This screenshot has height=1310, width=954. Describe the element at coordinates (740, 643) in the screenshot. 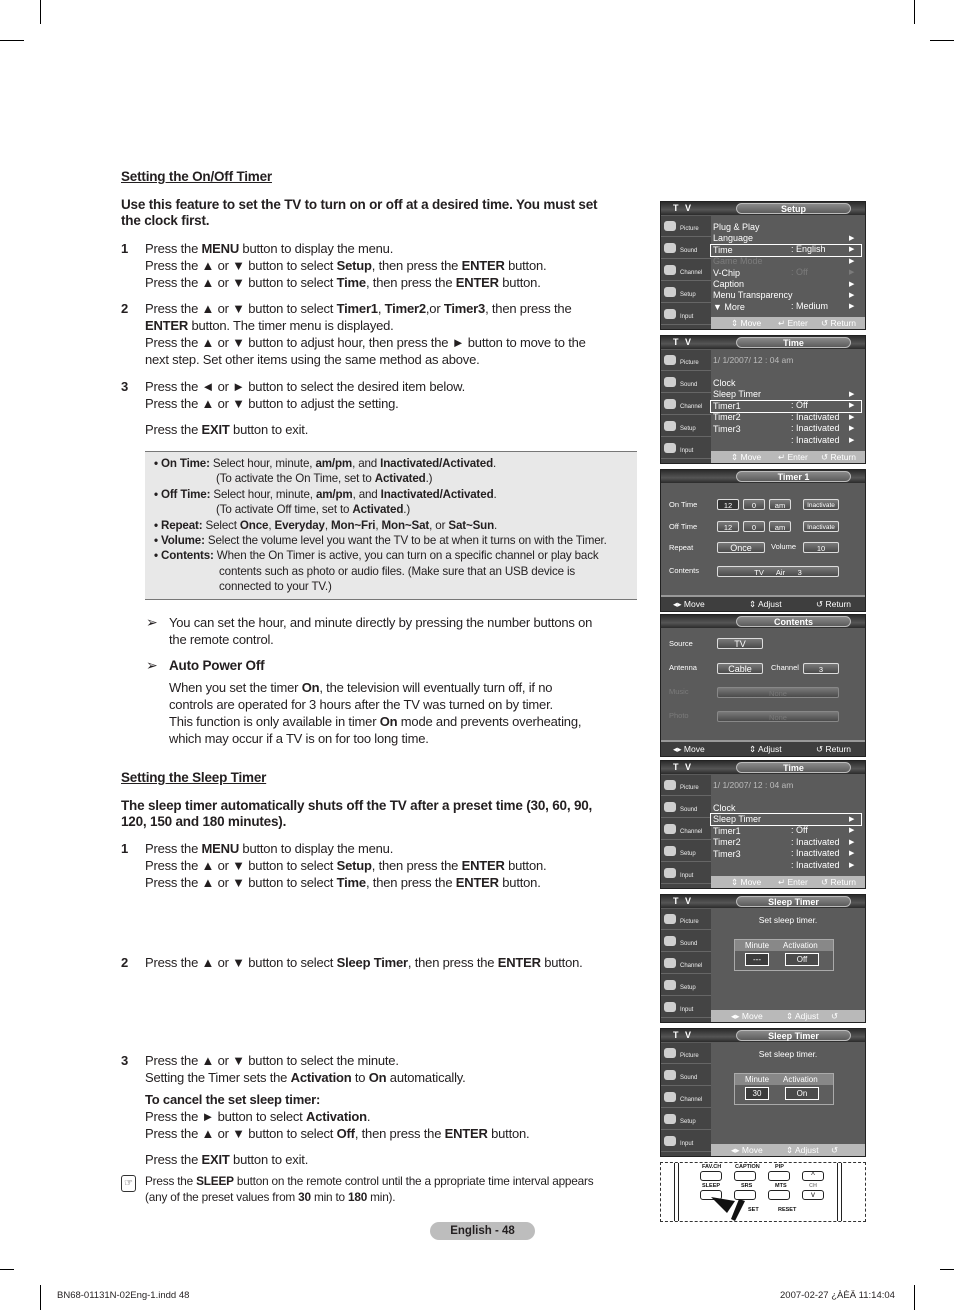

I see `source-field: TV` at that location.